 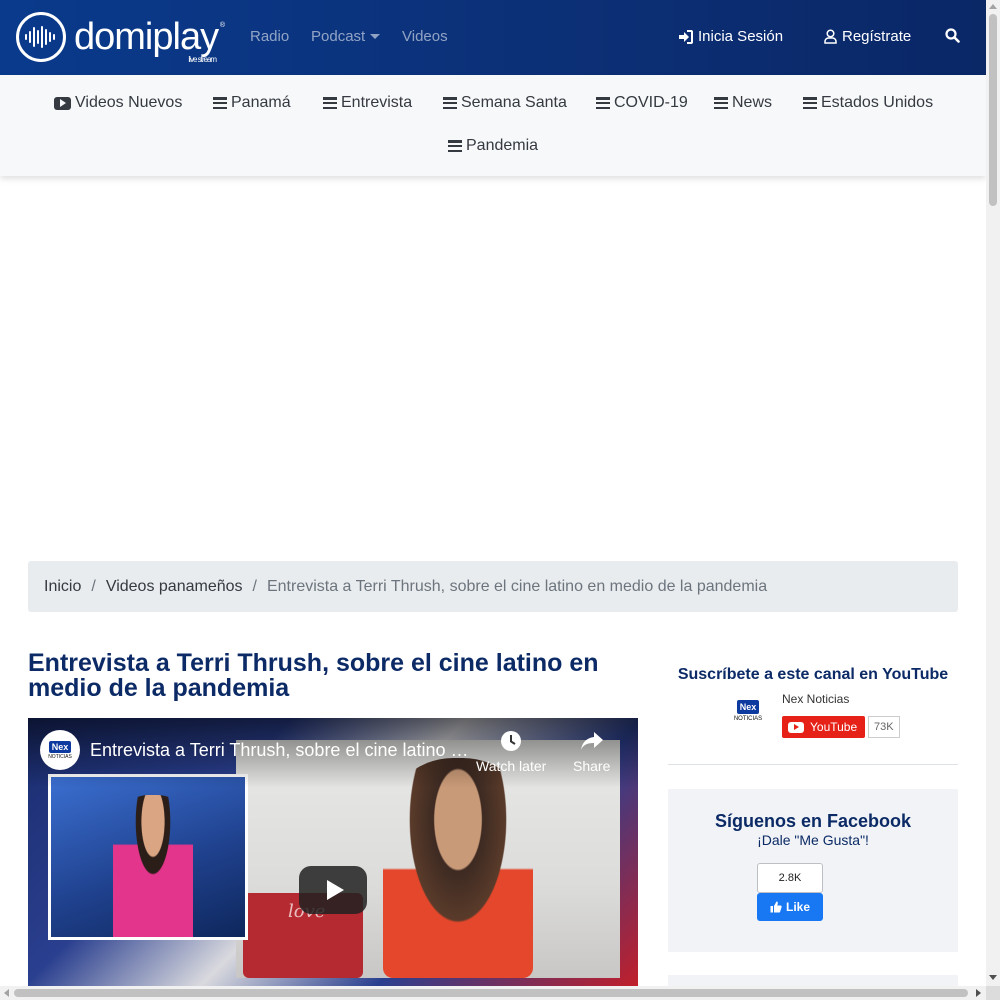 I want to click on category-news: News, so click(x=743, y=103).